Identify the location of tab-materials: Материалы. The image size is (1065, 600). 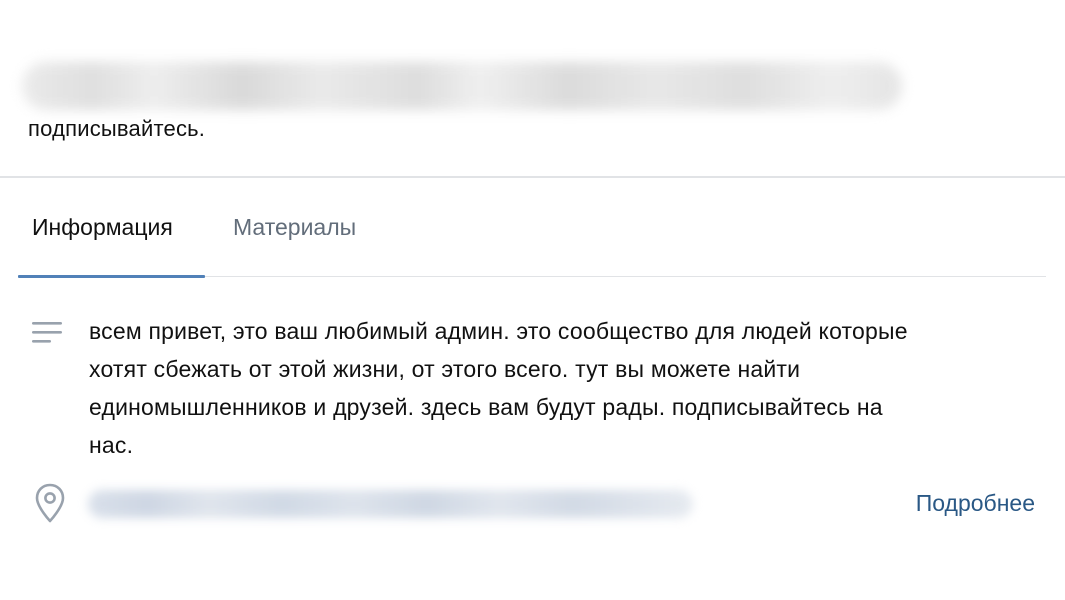
(294, 227).